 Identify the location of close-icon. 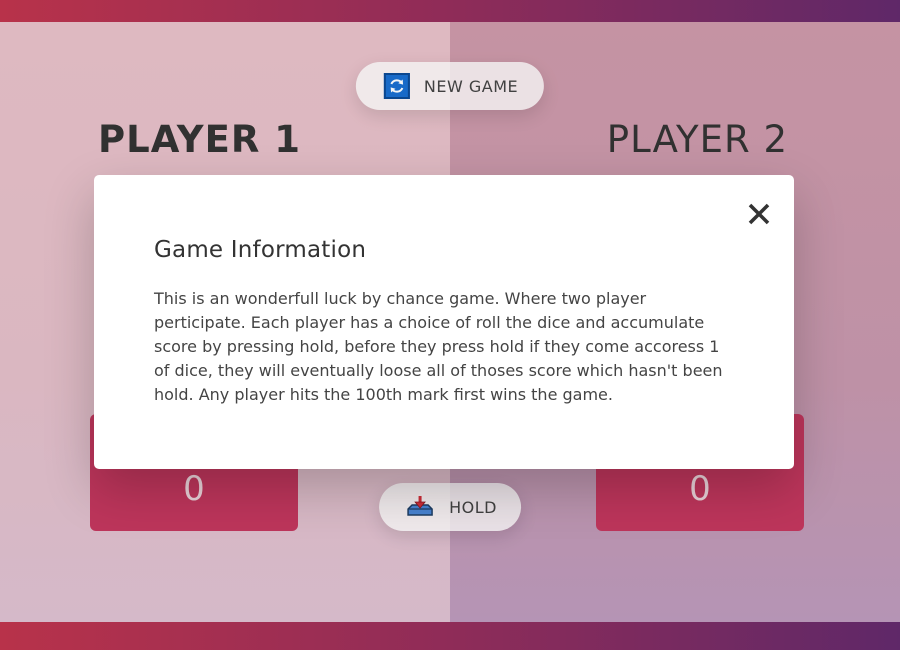
(759, 214).